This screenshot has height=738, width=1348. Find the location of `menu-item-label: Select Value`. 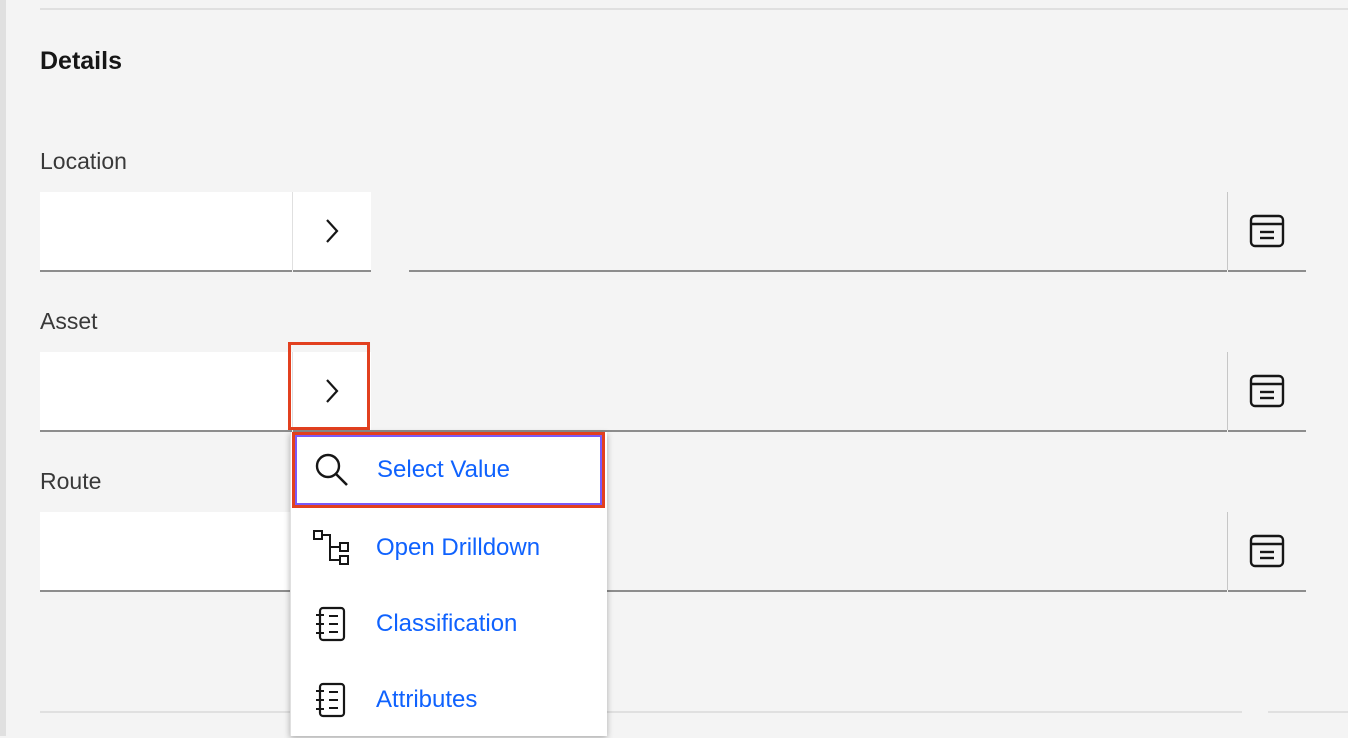

menu-item-label: Select Value is located at coordinates (443, 469).